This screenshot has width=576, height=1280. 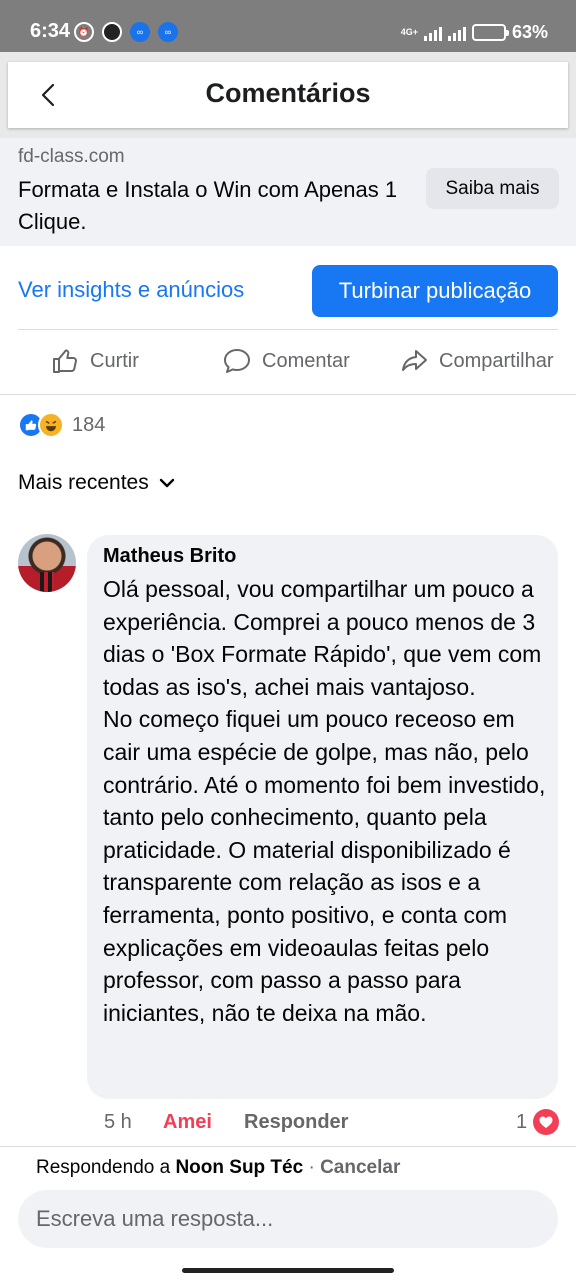 I want to click on sort-label: Mais recentes, so click(x=83, y=482).